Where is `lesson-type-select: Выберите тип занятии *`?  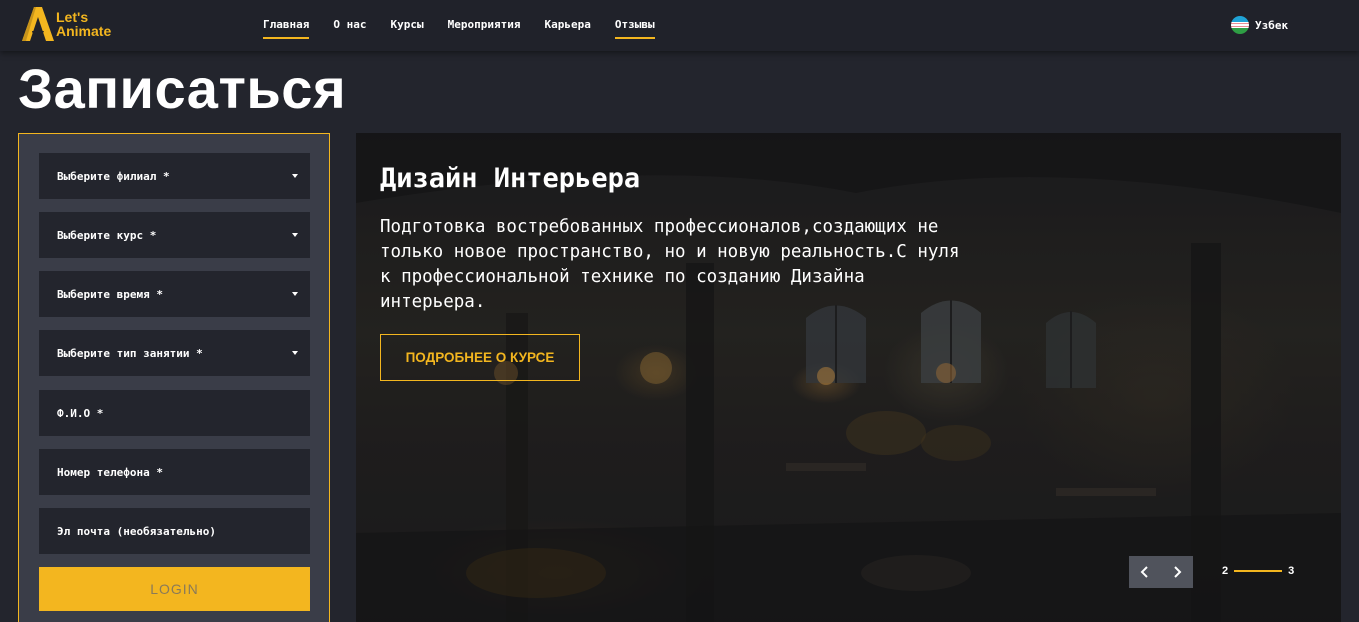 lesson-type-select: Выберите тип занятии * is located at coordinates (174, 353).